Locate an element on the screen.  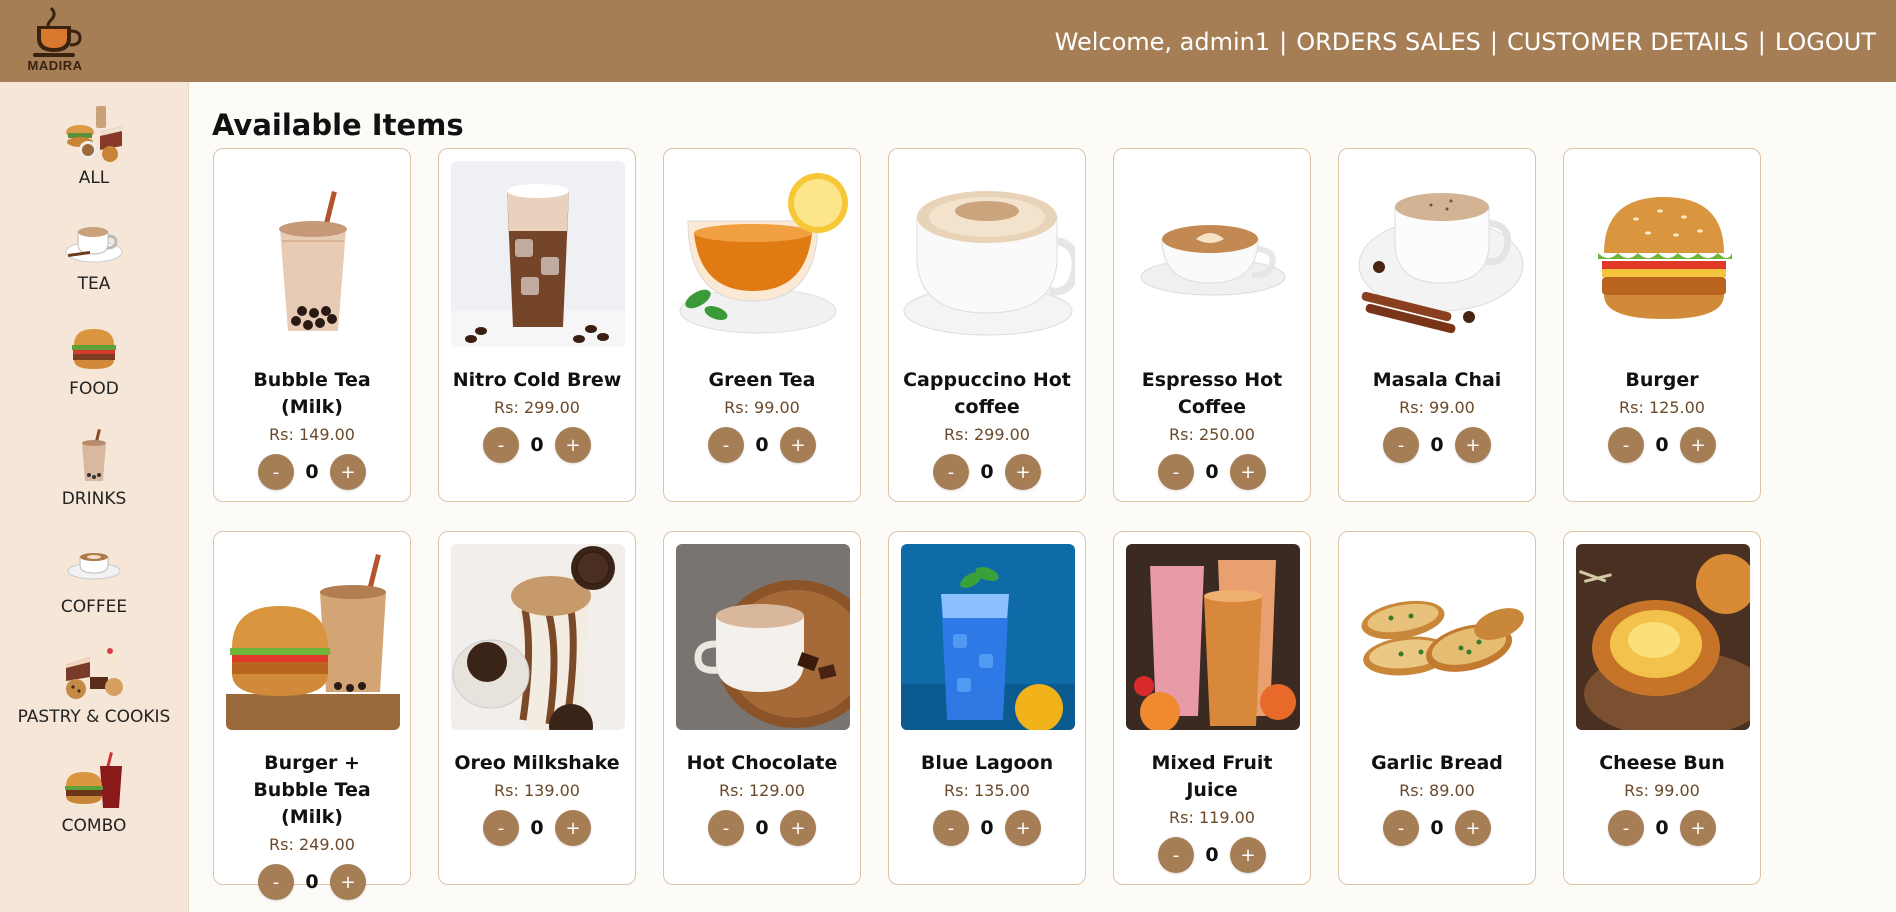
item-card: Nitro Cold Brew Rs: 299.00 - 0 + is located at coordinates (537, 325).